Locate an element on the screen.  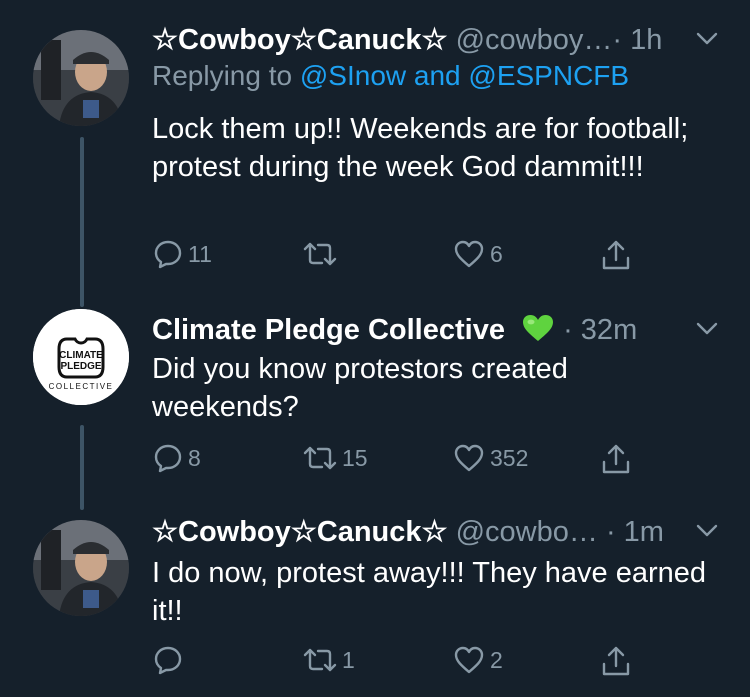
retweet-count: 1 is located at coordinates (348, 659).